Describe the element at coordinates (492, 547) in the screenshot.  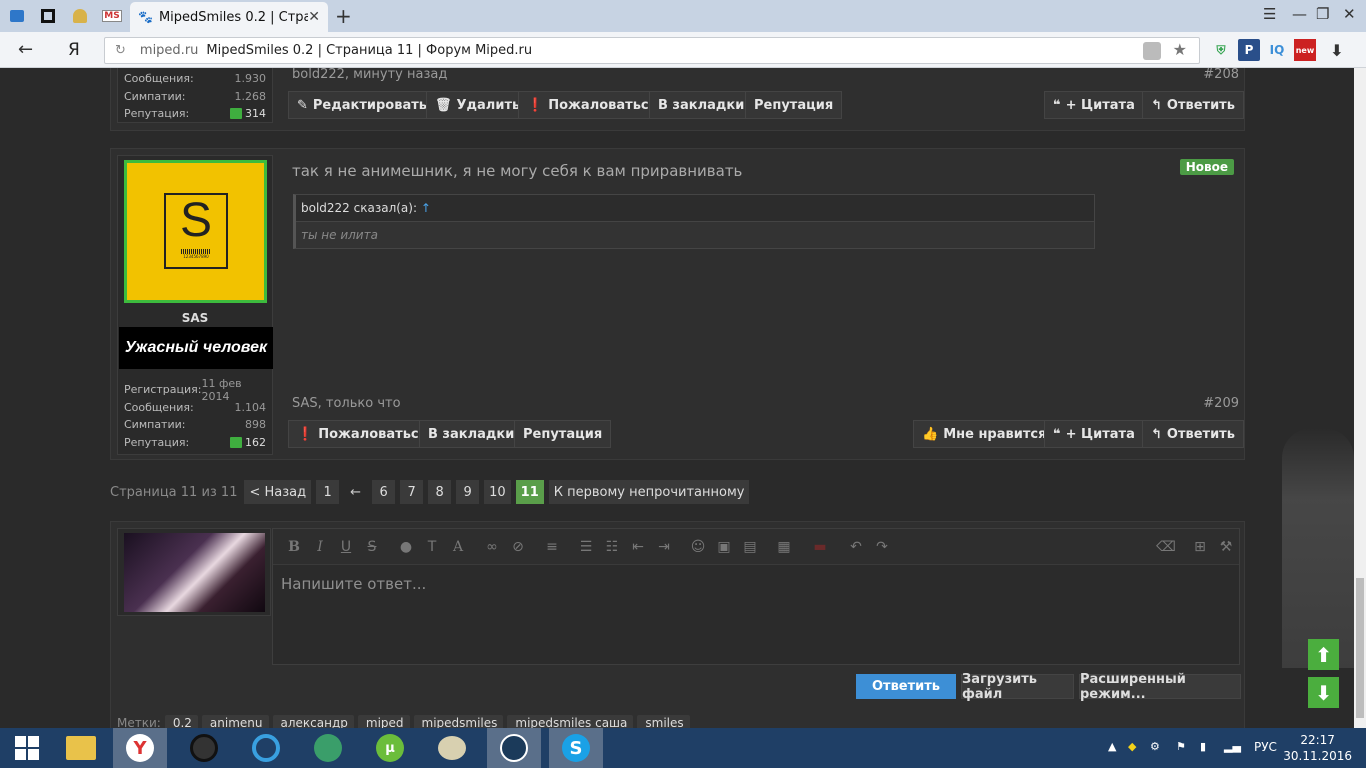
I see `link-icon: ∞` at that location.